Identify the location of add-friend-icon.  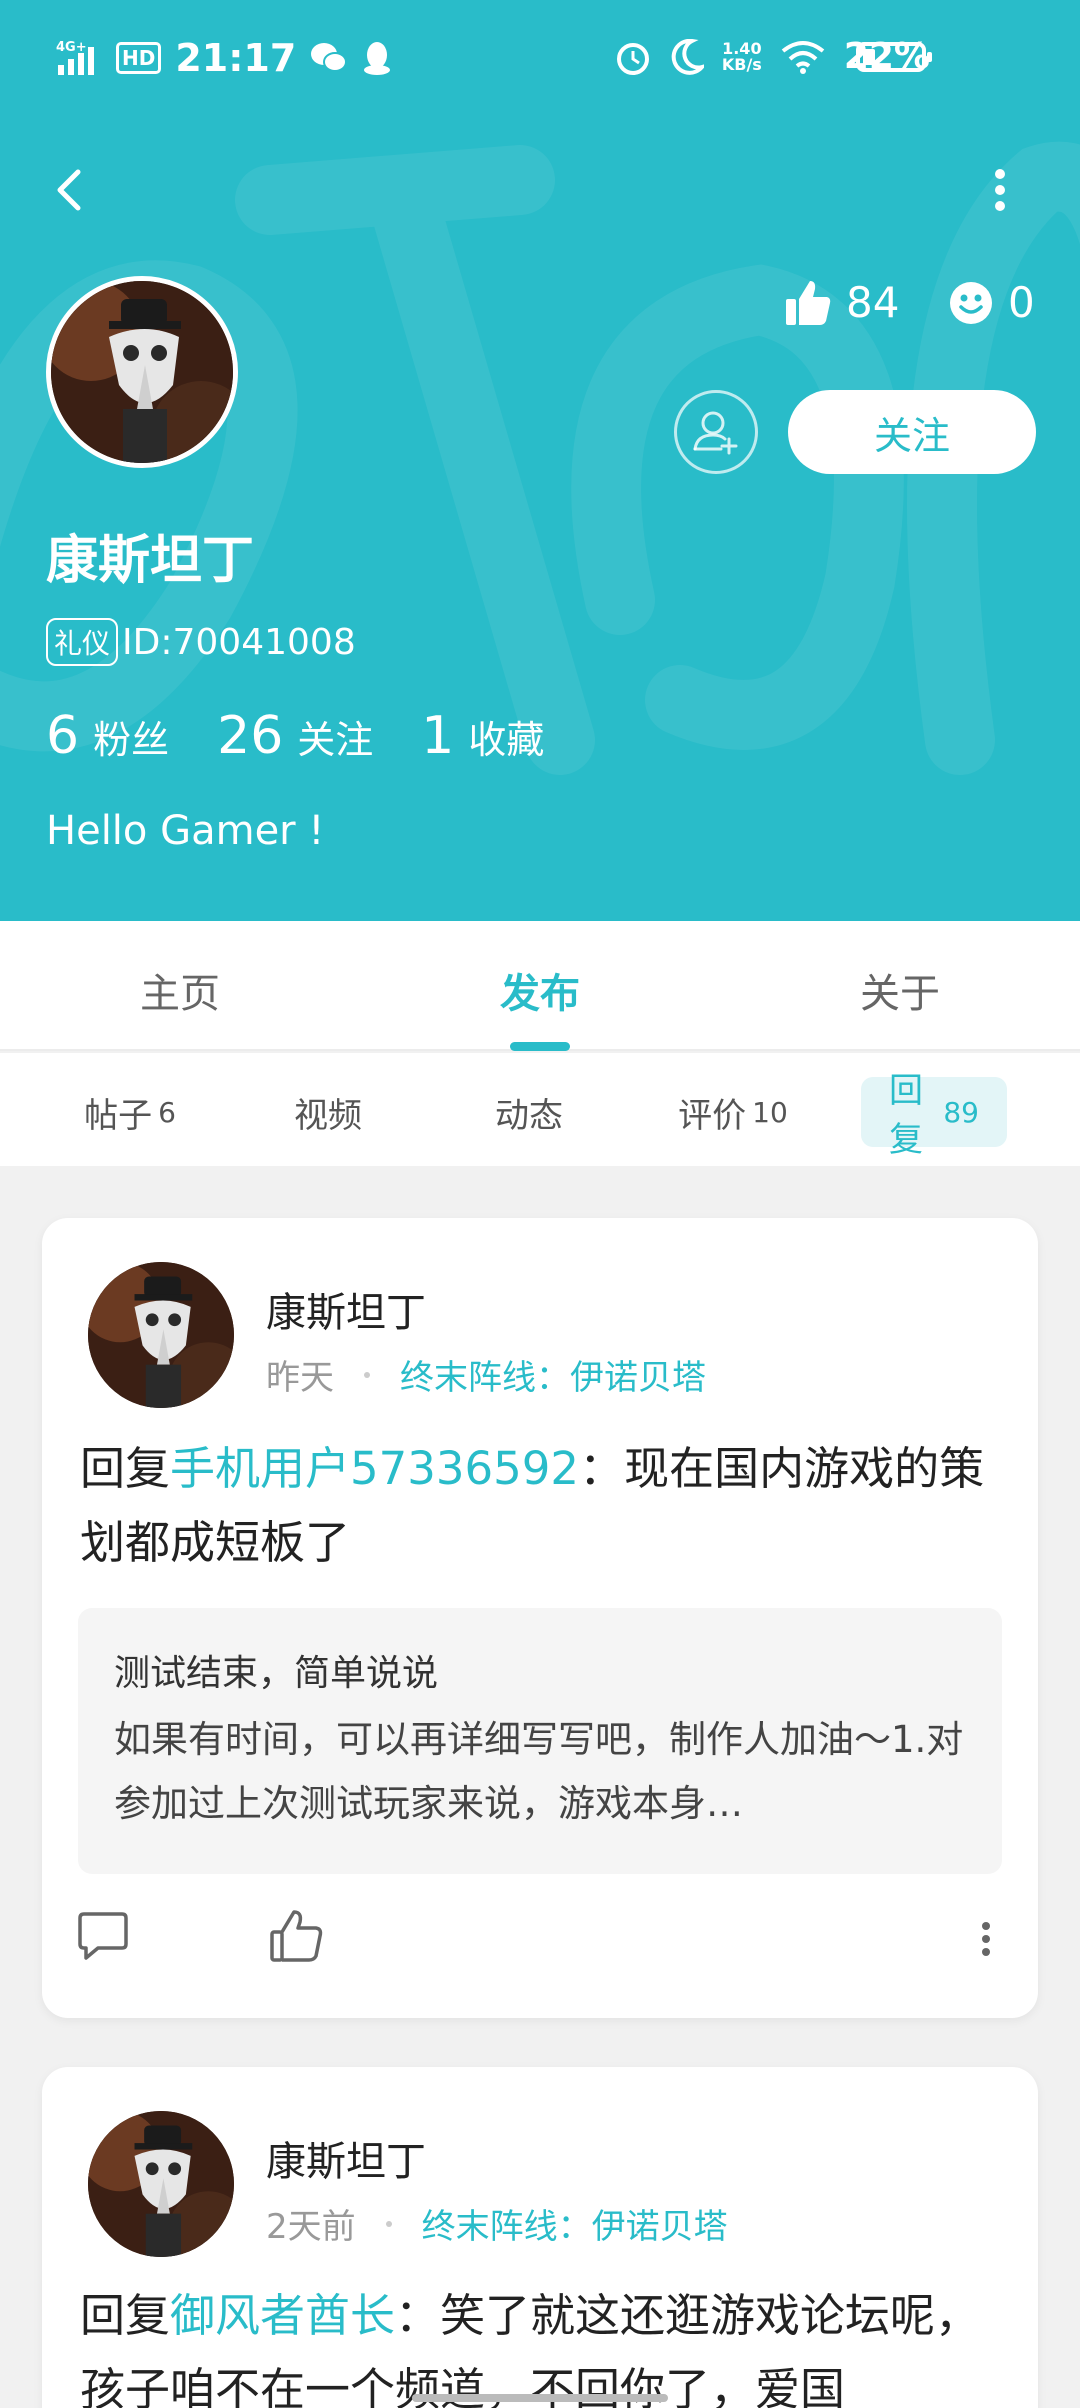
(715, 433).